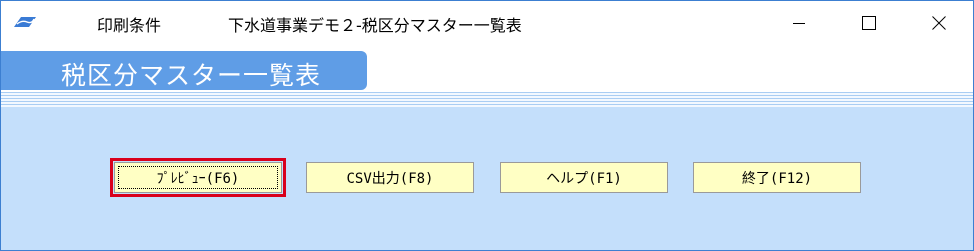 The height and width of the screenshot is (251, 974). I want to click on help-button-label: ヘルプ(F1), so click(584, 178).